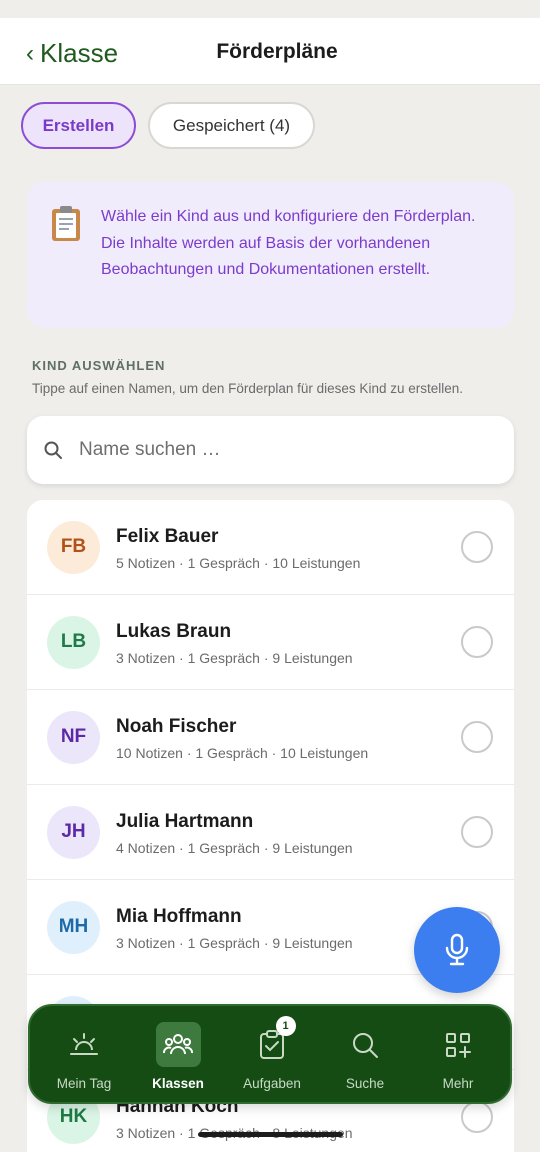 The width and height of the screenshot is (540, 1152). Describe the element at coordinates (238, 563) in the screenshot. I see `child-meta: 5 Notizen · 1 Gespräch · 10 Leistungen` at that location.